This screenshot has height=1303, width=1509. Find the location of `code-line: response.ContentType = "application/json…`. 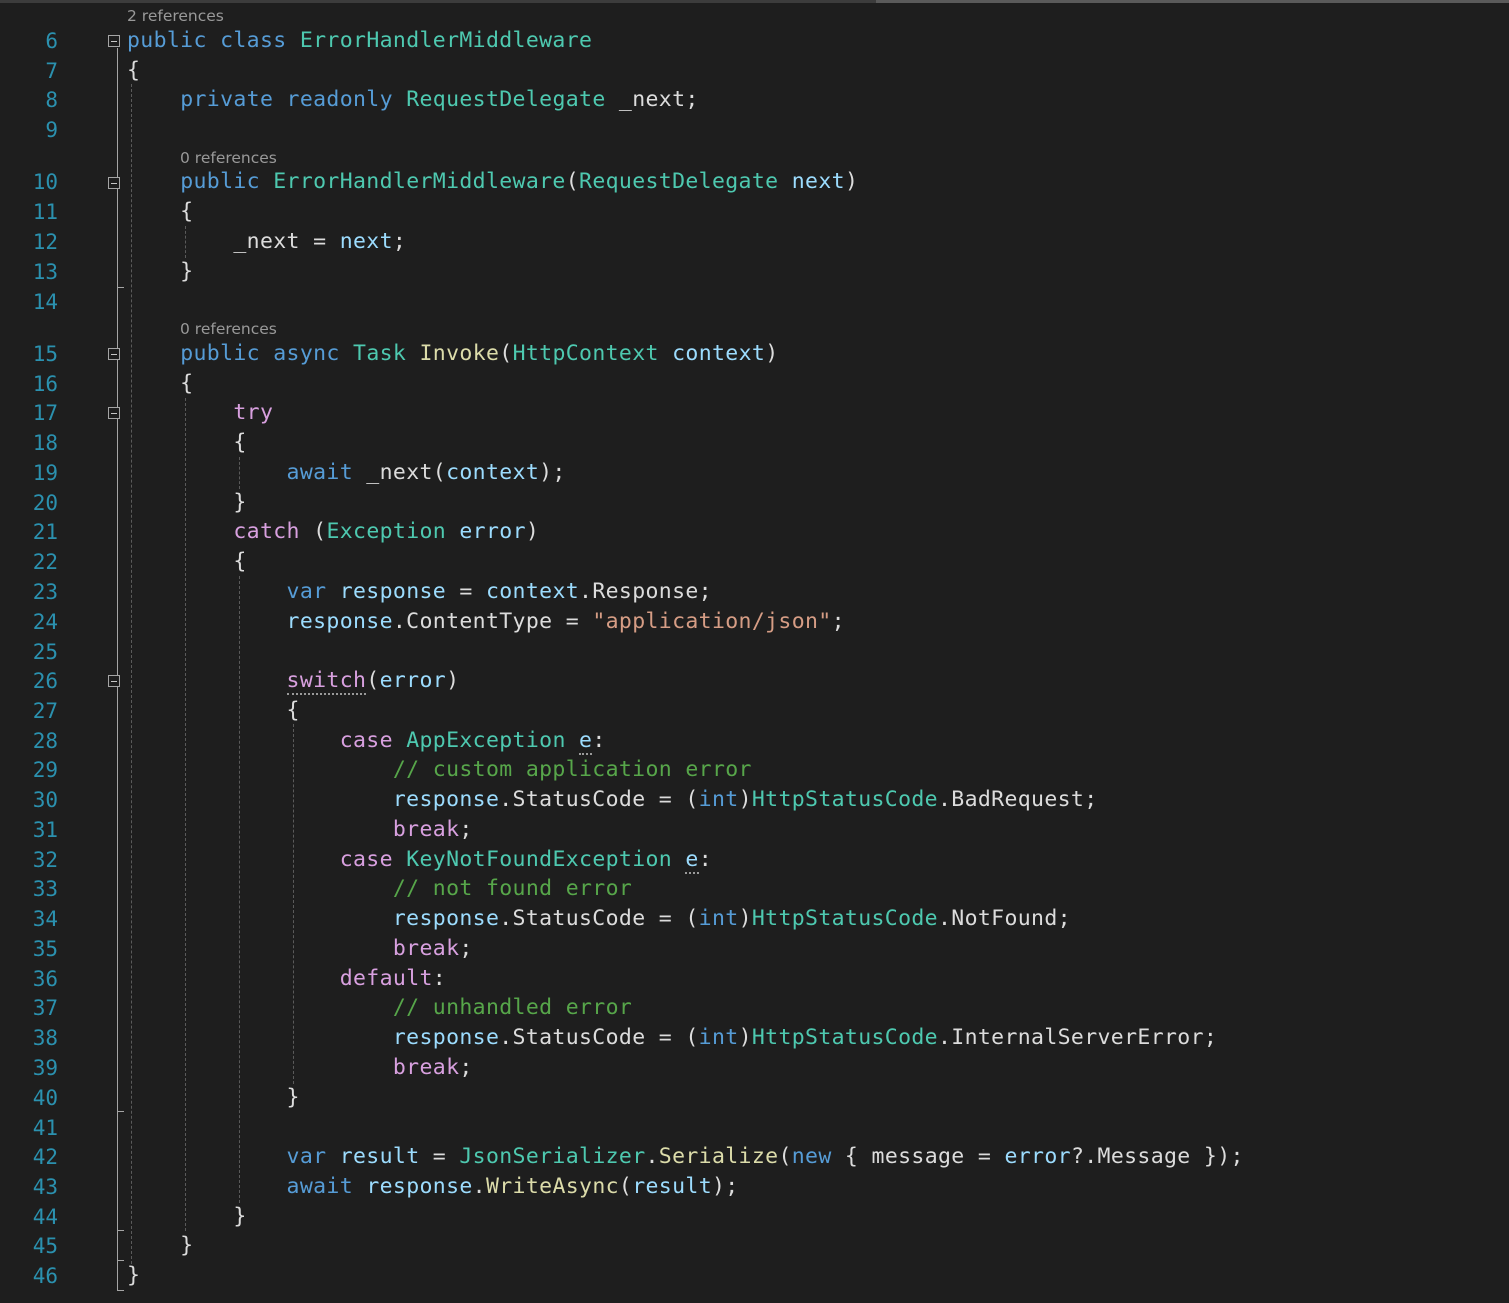

code-line: response.ContentType = "application/json… is located at coordinates (486, 622).